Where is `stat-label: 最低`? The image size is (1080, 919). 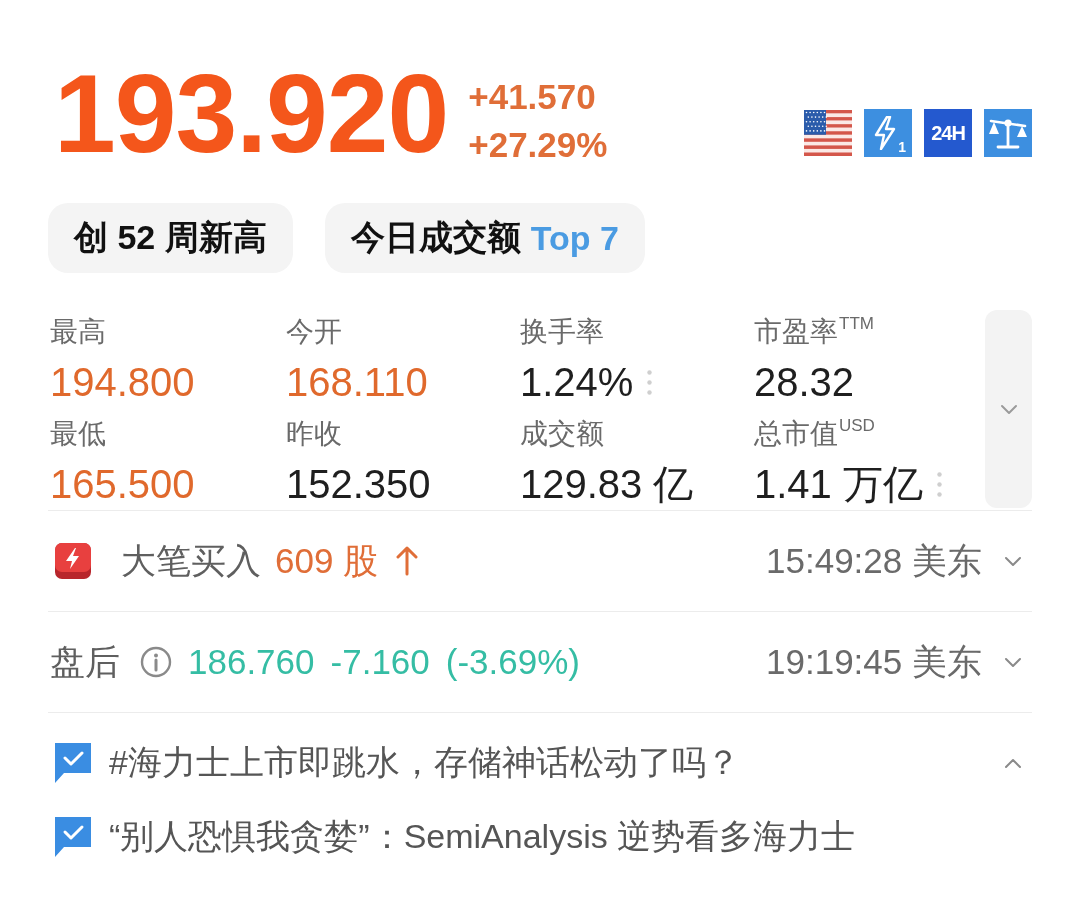
stat-label: 最低 is located at coordinates (78, 434).